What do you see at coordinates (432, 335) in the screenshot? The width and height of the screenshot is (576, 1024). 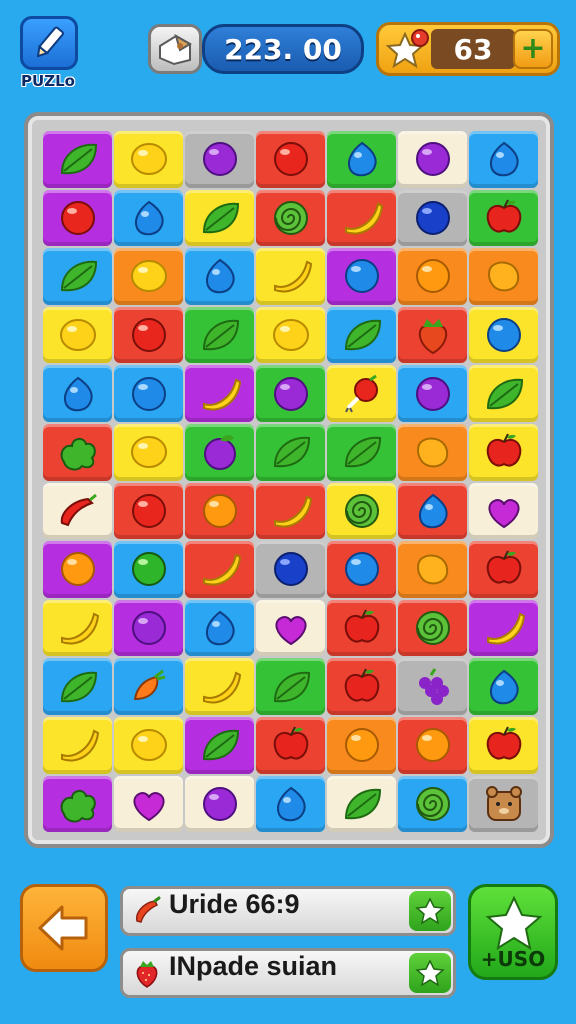 I see `tile-strawberry` at bounding box center [432, 335].